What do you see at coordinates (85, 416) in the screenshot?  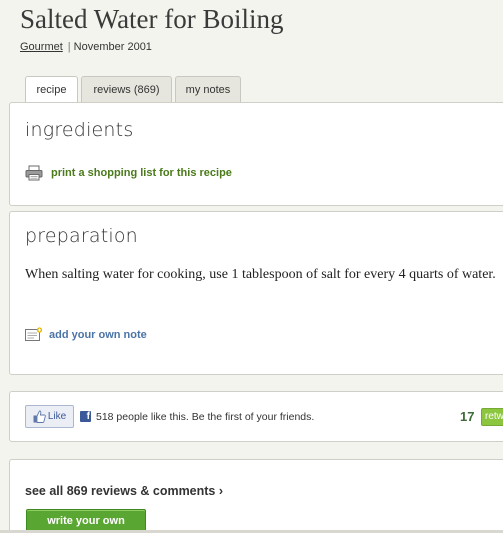 I see `facebook-icon: f` at bounding box center [85, 416].